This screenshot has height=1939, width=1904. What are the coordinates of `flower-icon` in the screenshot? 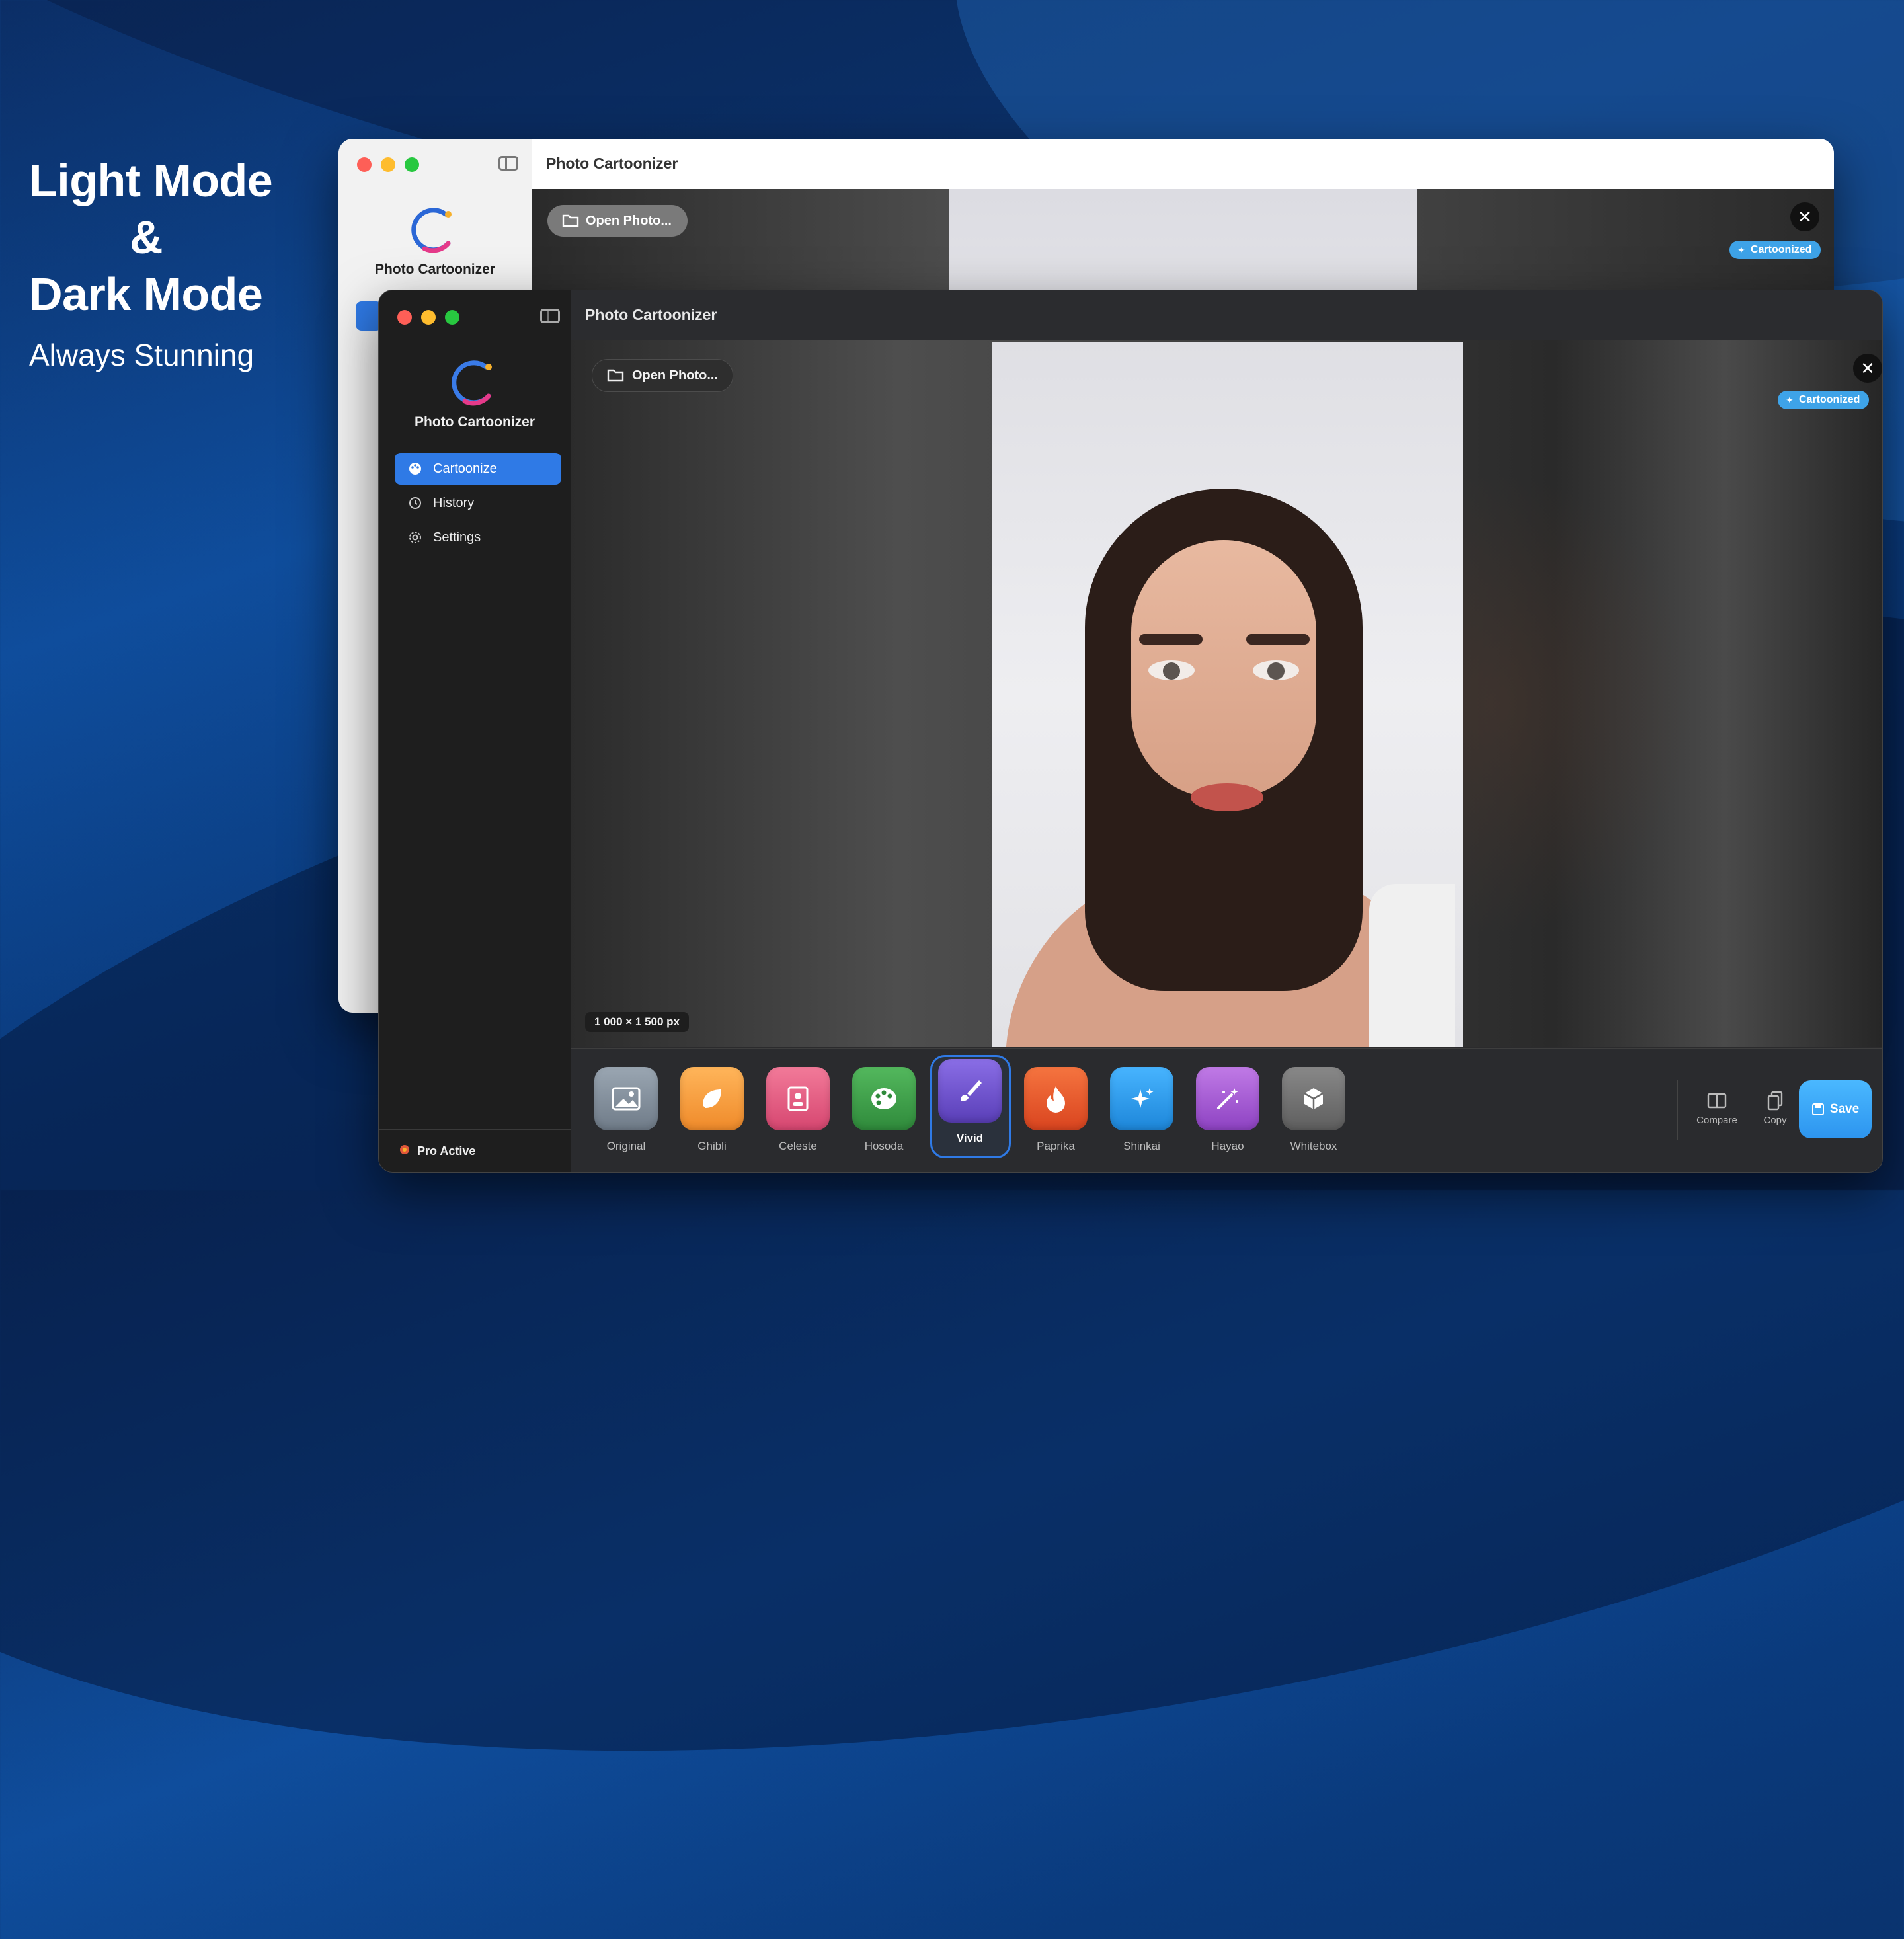 It's located at (405, 1151).